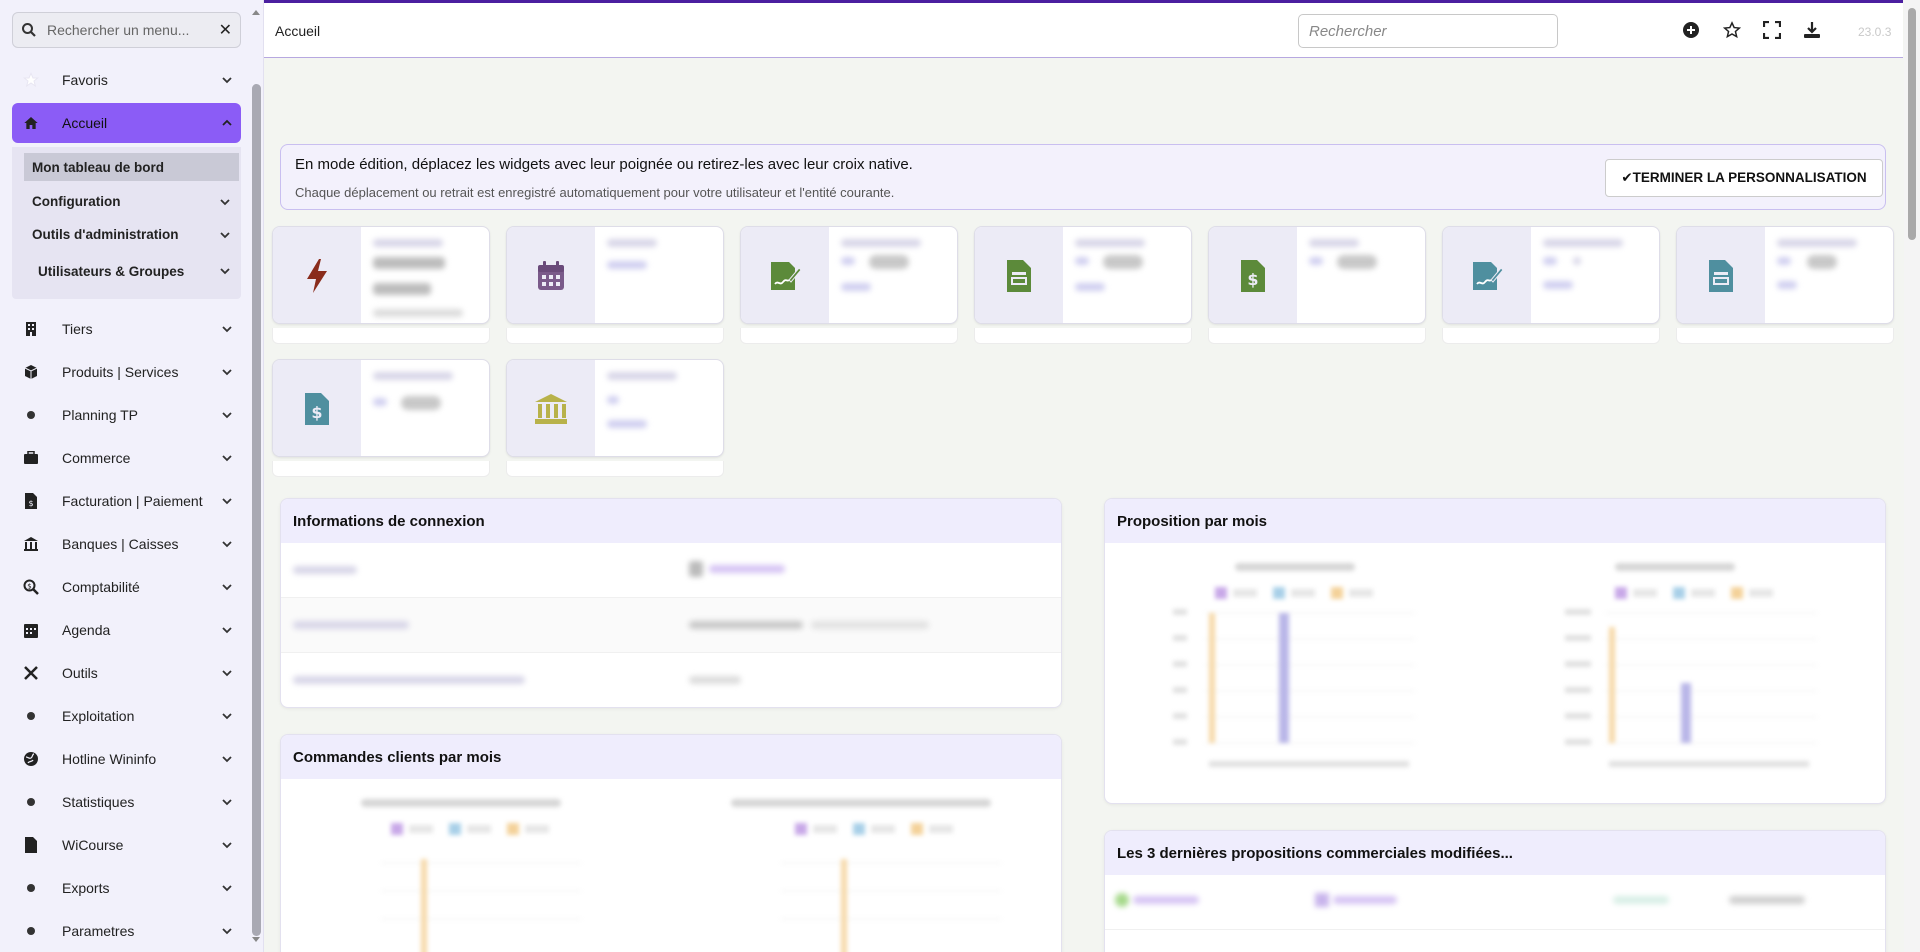  I want to click on calendar-icon, so click(551, 275).